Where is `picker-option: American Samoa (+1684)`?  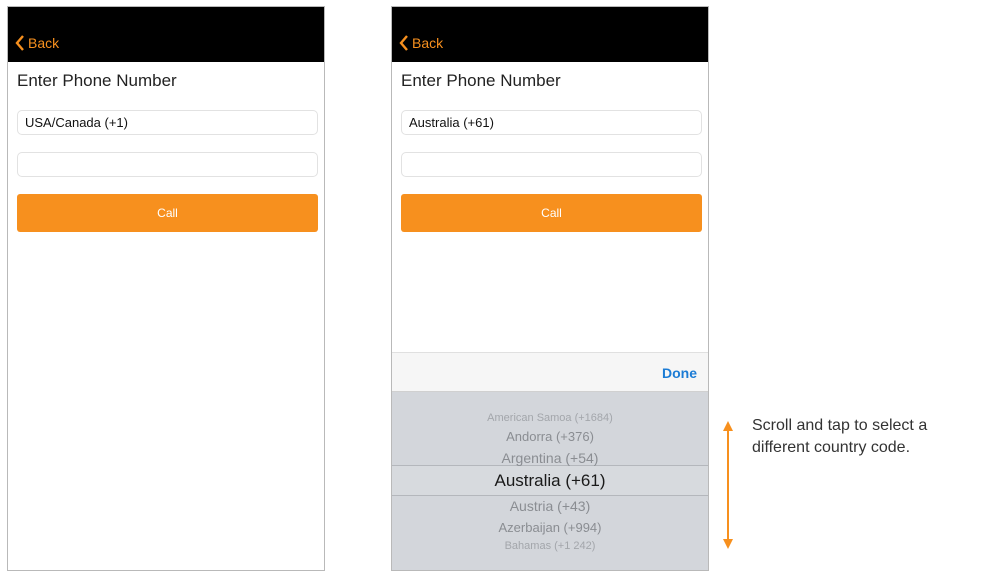 picker-option: American Samoa (+1684) is located at coordinates (550, 418).